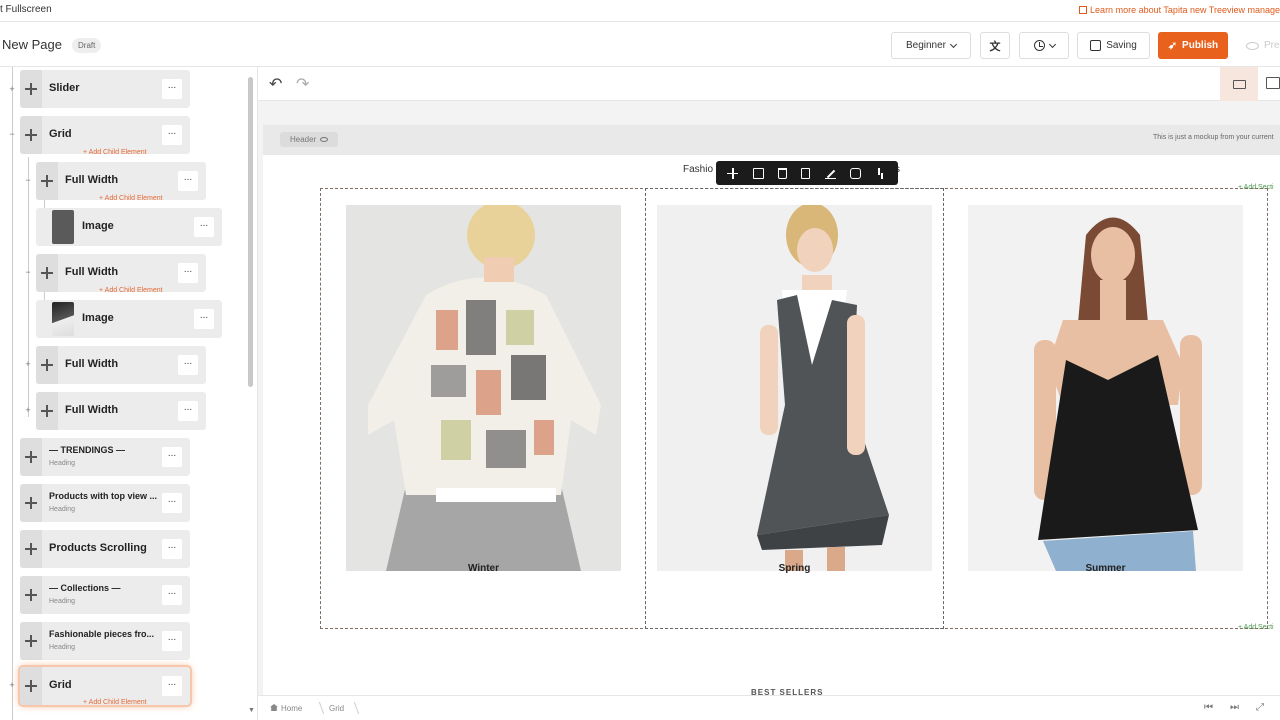 The image size is (1280, 720). What do you see at coordinates (92, 364) in the screenshot?
I see `tree-node-label: Full Width` at bounding box center [92, 364].